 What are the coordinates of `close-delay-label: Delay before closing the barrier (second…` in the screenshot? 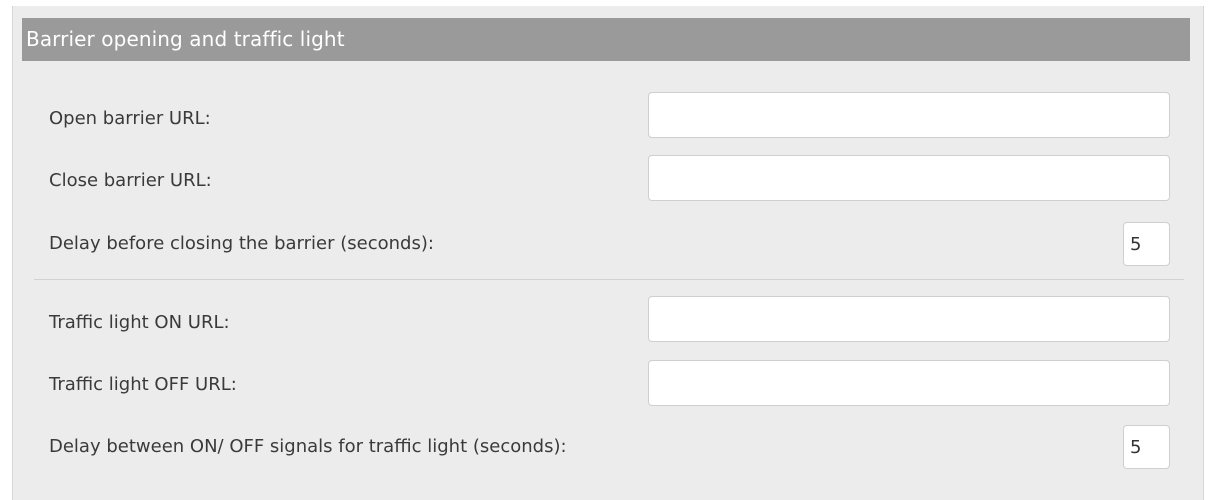 It's located at (241, 243).